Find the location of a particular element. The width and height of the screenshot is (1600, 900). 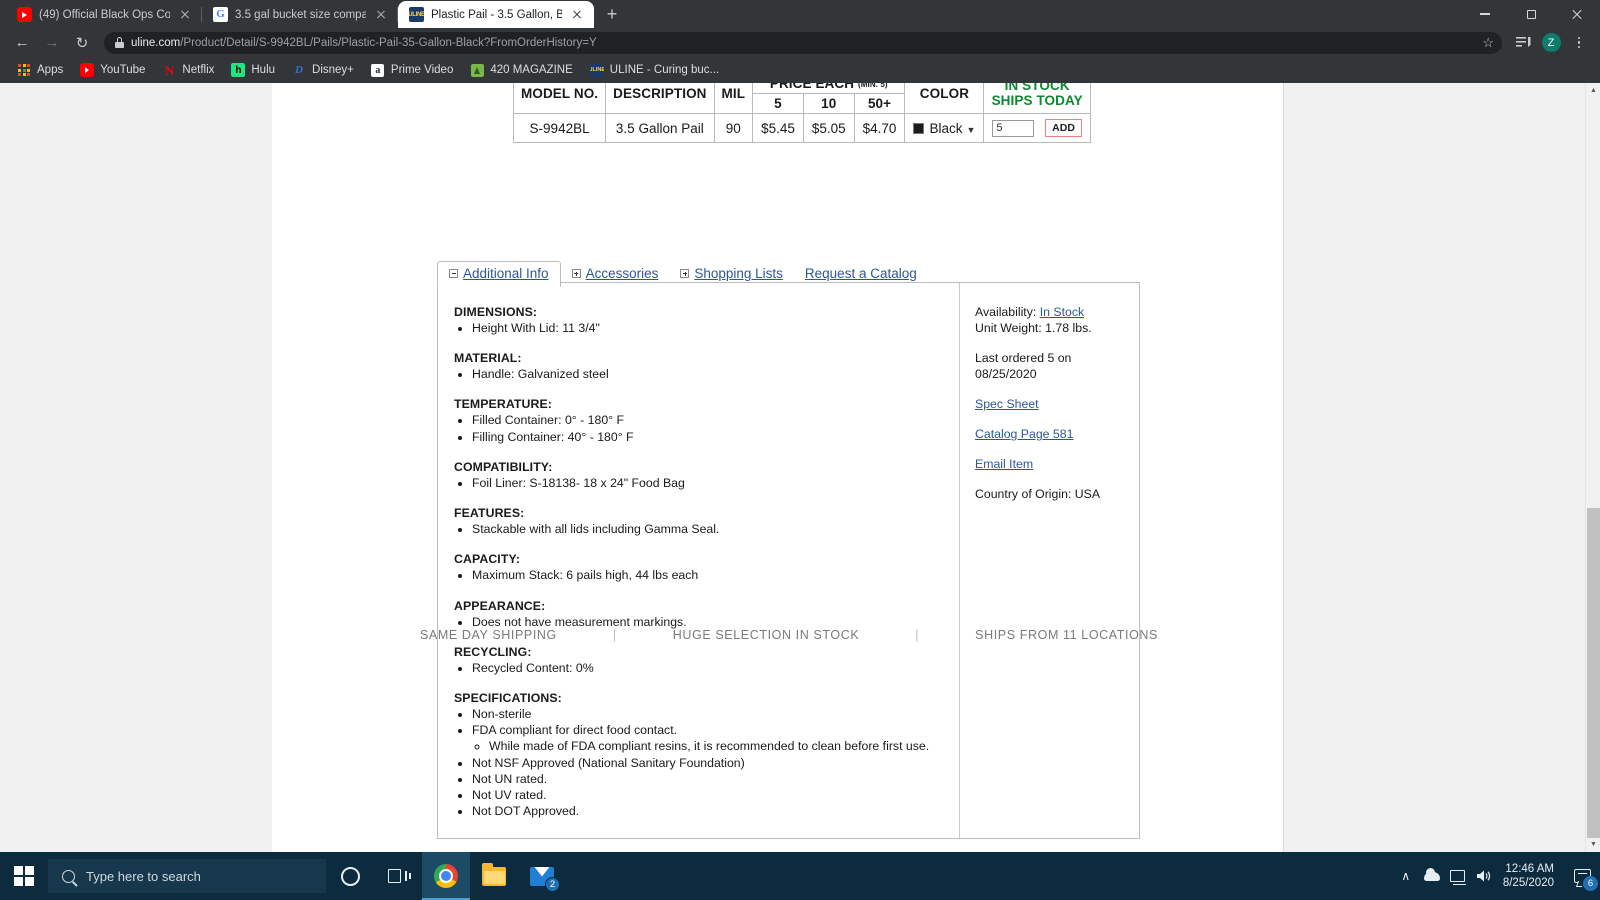

tab-label: Additional Info is located at coordinates (506, 273).